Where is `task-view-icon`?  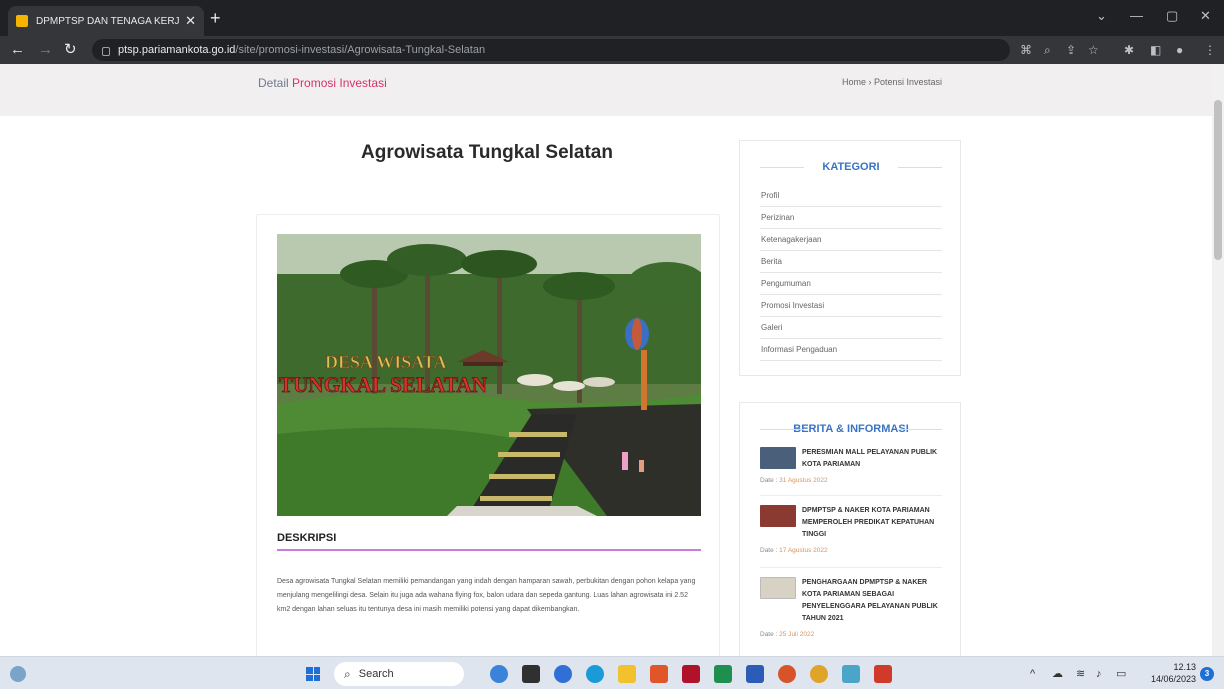
task-view-icon is located at coordinates (531, 674).